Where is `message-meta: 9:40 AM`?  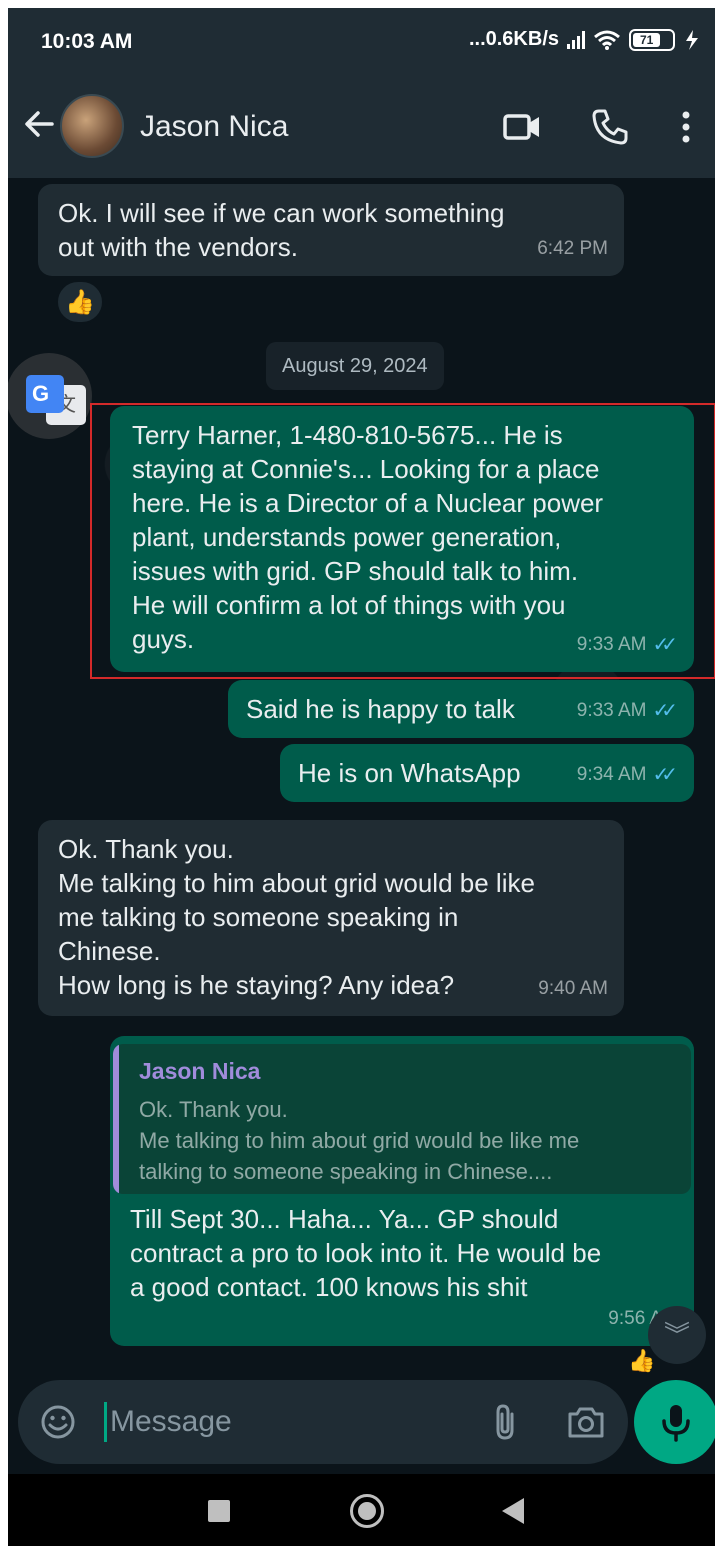 message-meta: 9:40 AM is located at coordinates (573, 989).